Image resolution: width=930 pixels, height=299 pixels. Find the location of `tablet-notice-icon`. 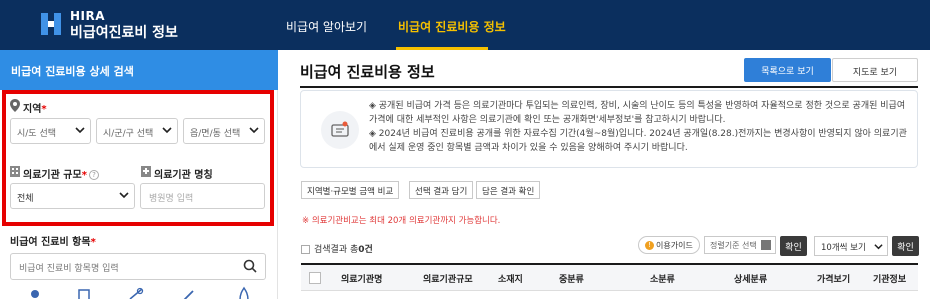

tablet-notice-icon is located at coordinates (340, 129).